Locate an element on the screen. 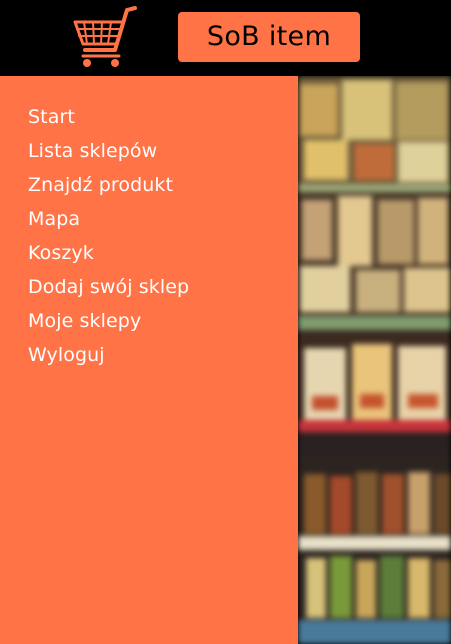 The height and width of the screenshot is (644, 451). menu-item-start: Start is located at coordinates (108, 117).